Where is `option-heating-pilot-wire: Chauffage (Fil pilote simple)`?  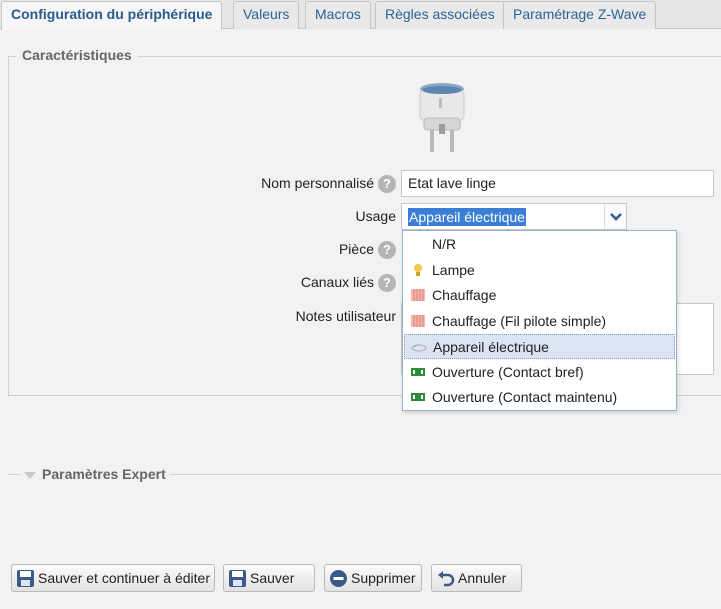
option-heating-pilot-wire: Chauffage (Fil pilote simple) is located at coordinates (539, 321).